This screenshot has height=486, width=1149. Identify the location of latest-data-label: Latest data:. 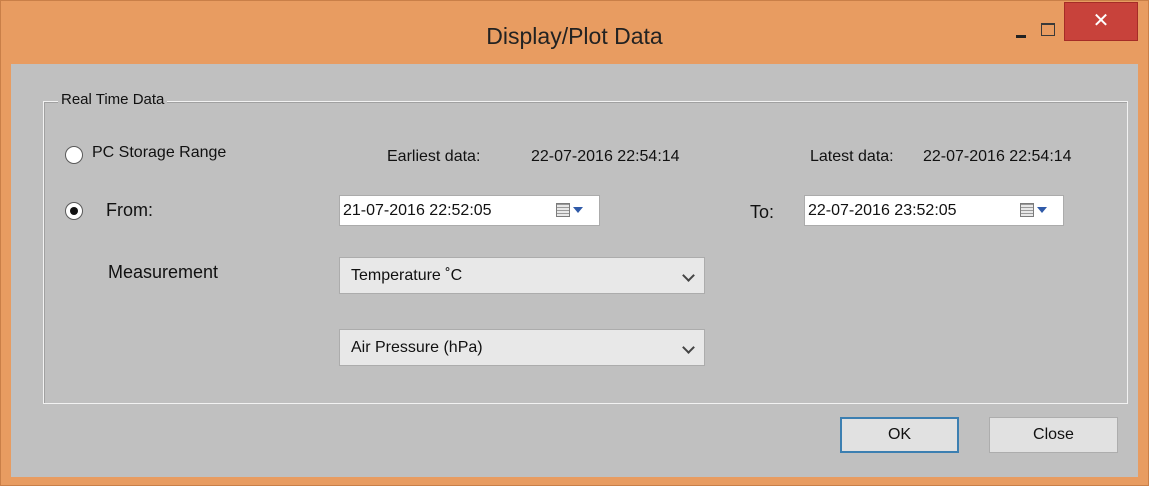
(852, 156).